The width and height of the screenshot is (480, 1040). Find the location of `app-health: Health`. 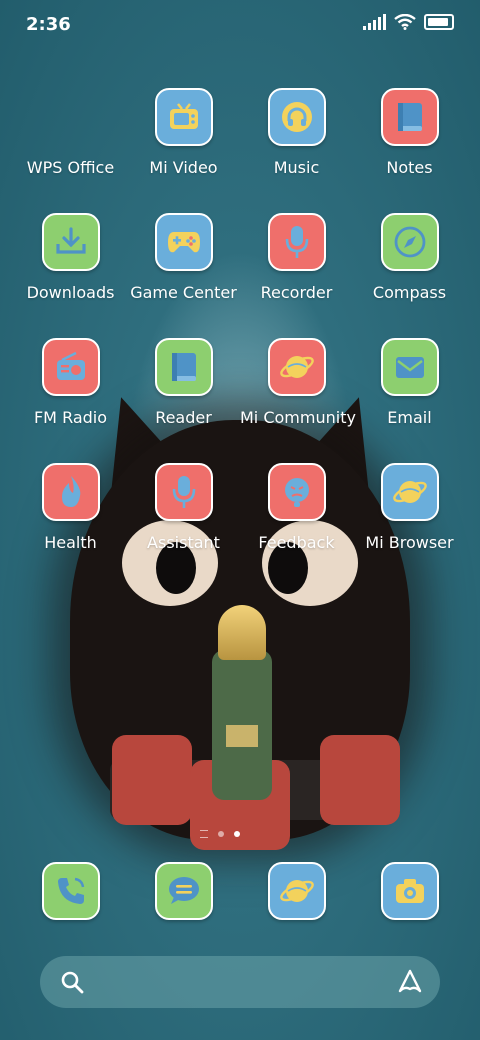

app-health: Health is located at coordinates (70, 507).